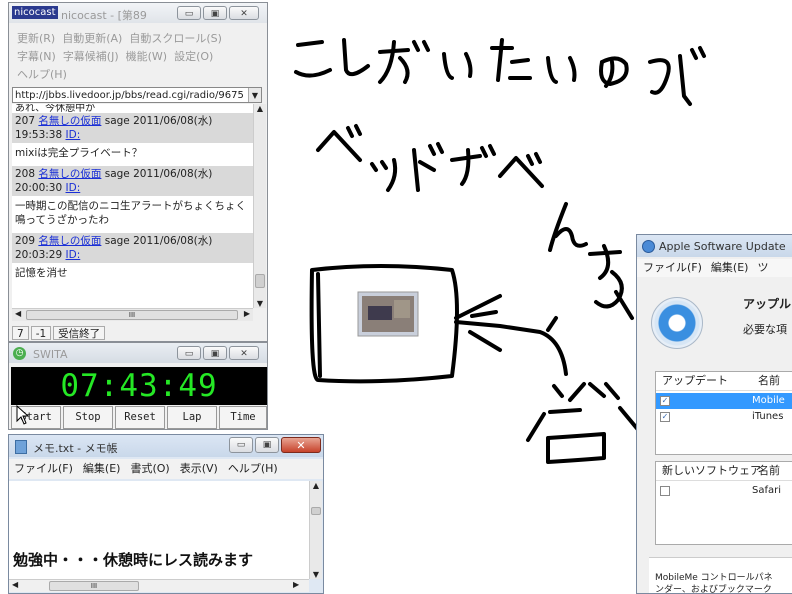  I want to click on asu-menubar: ファイル(F) 編集(E) ツ, so click(714, 268).